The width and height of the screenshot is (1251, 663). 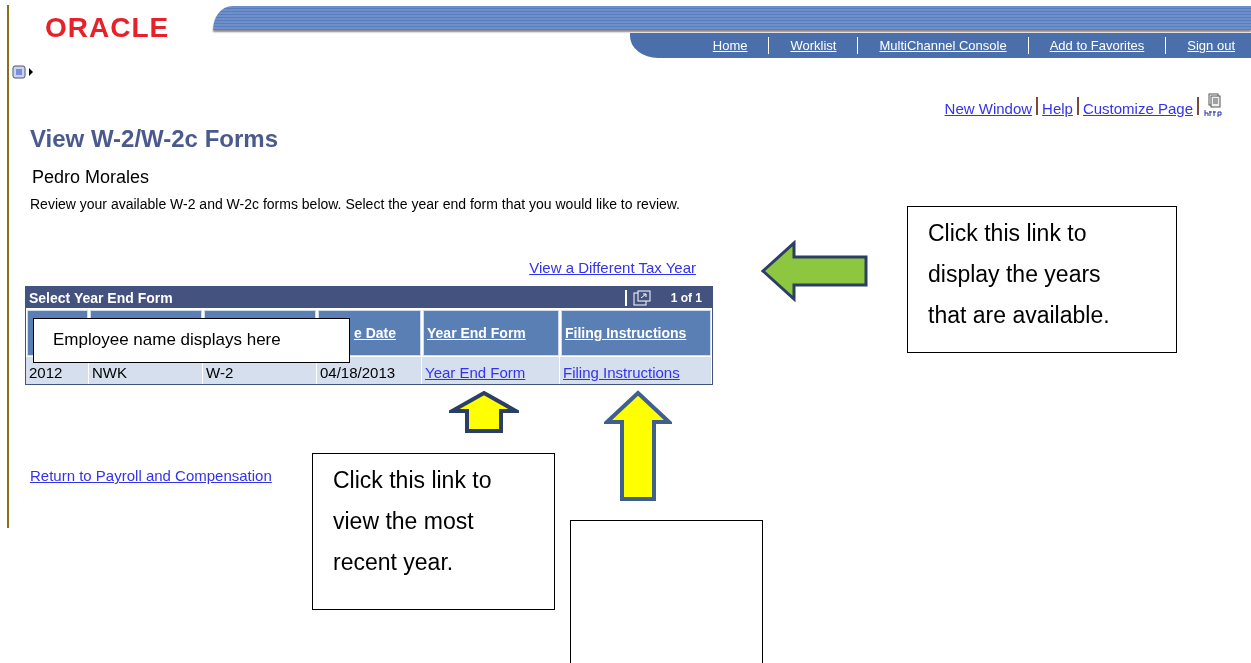 What do you see at coordinates (988, 108) in the screenshot?
I see `page-link: New Window` at bounding box center [988, 108].